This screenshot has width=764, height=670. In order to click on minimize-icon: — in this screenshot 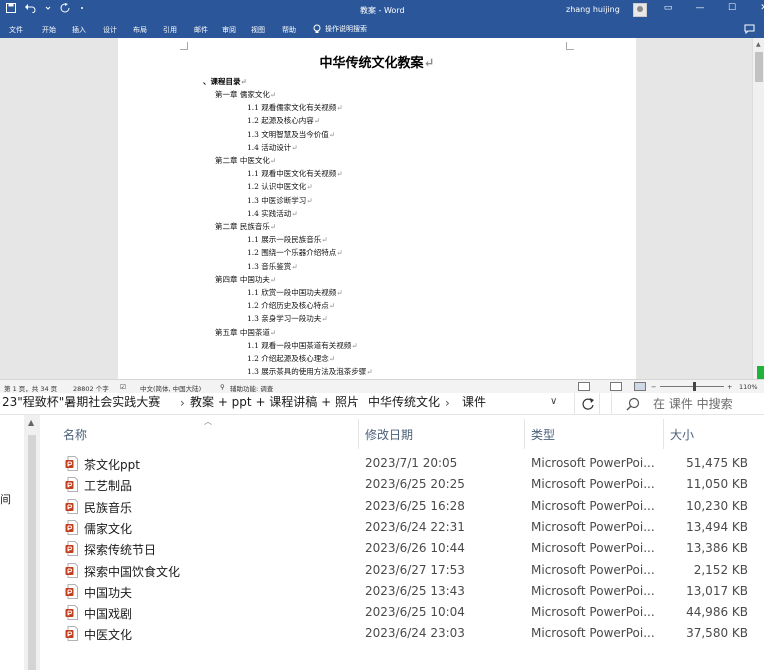, I will do `click(700, 8)`.